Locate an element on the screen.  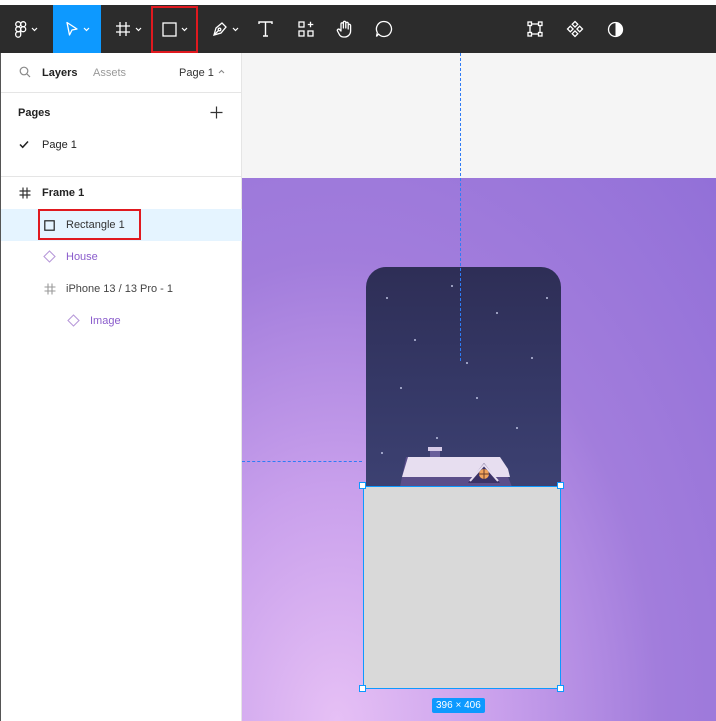
comment-tool-button is located at coordinates (384, 29).